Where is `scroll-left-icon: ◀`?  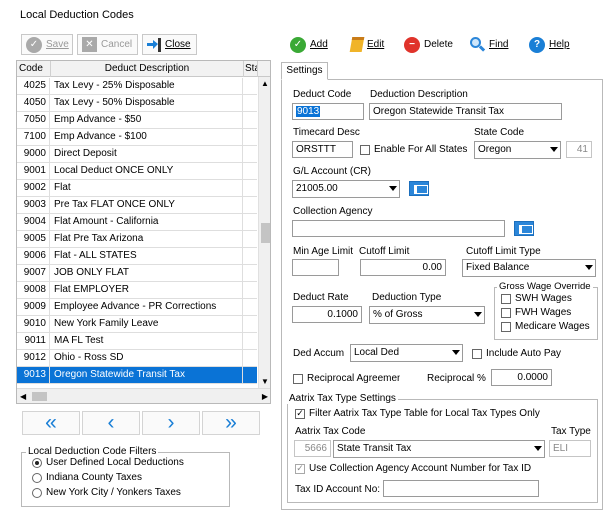
scroll-left-icon: ◀ is located at coordinates (23, 396).